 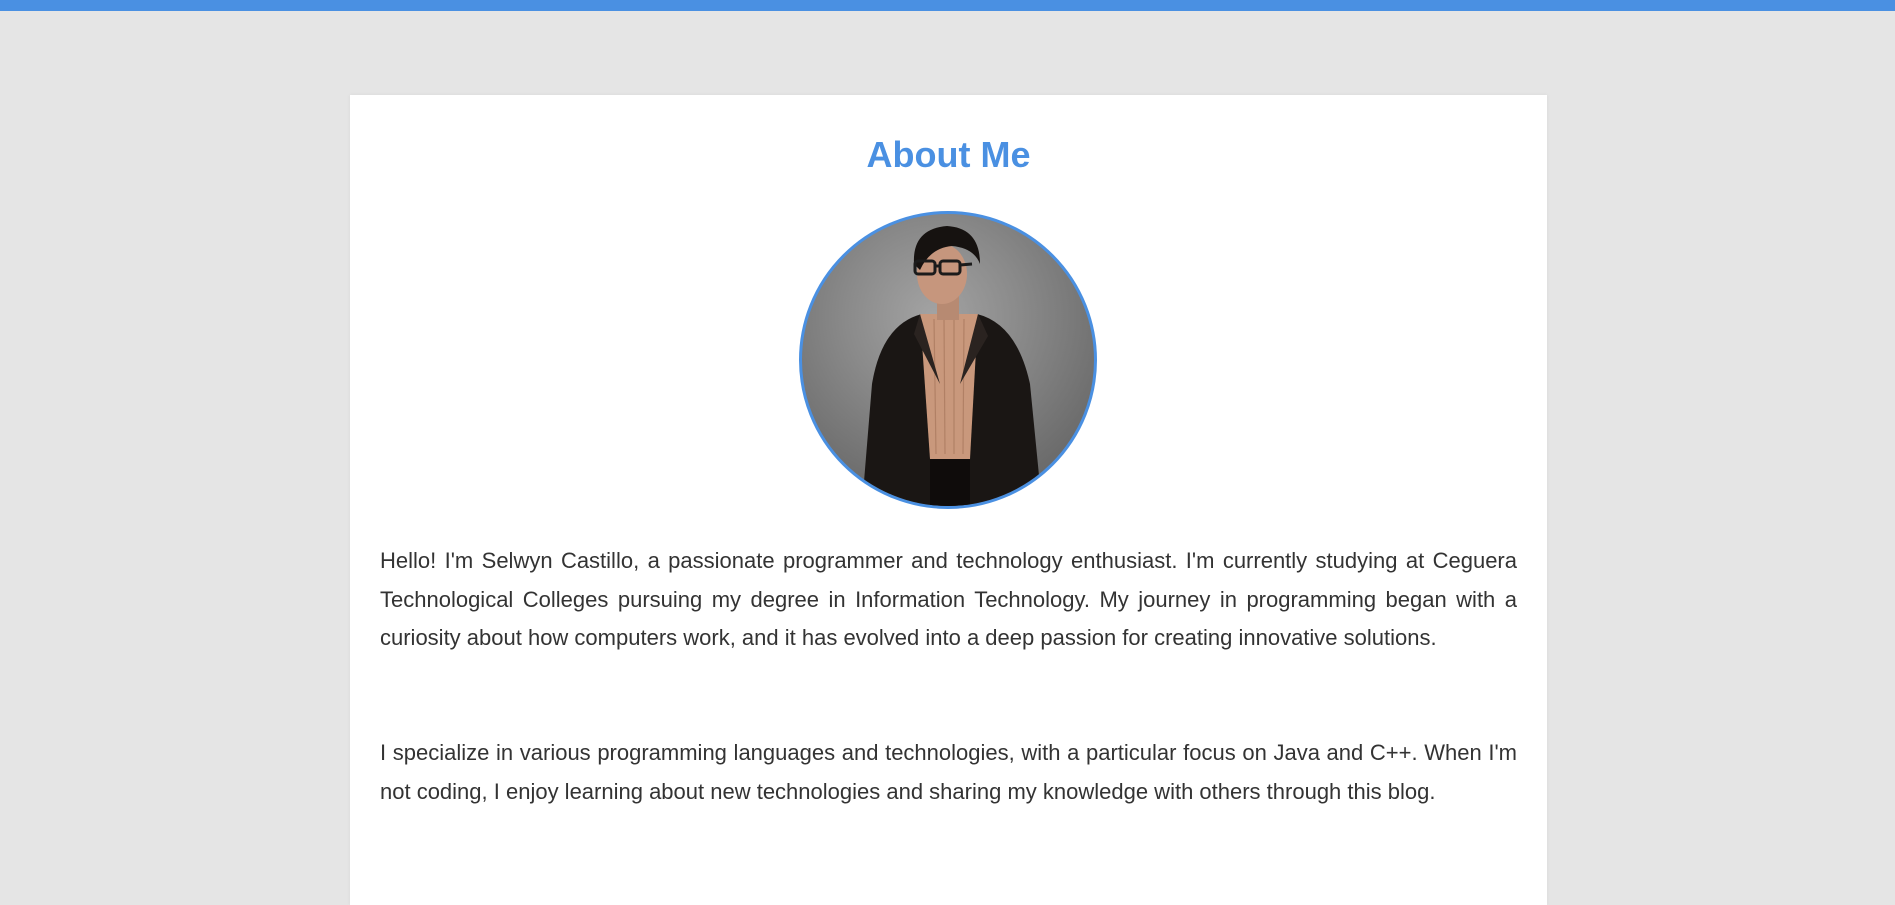 What do you see at coordinates (948, 154) in the screenshot?
I see `page-title: About Me` at bounding box center [948, 154].